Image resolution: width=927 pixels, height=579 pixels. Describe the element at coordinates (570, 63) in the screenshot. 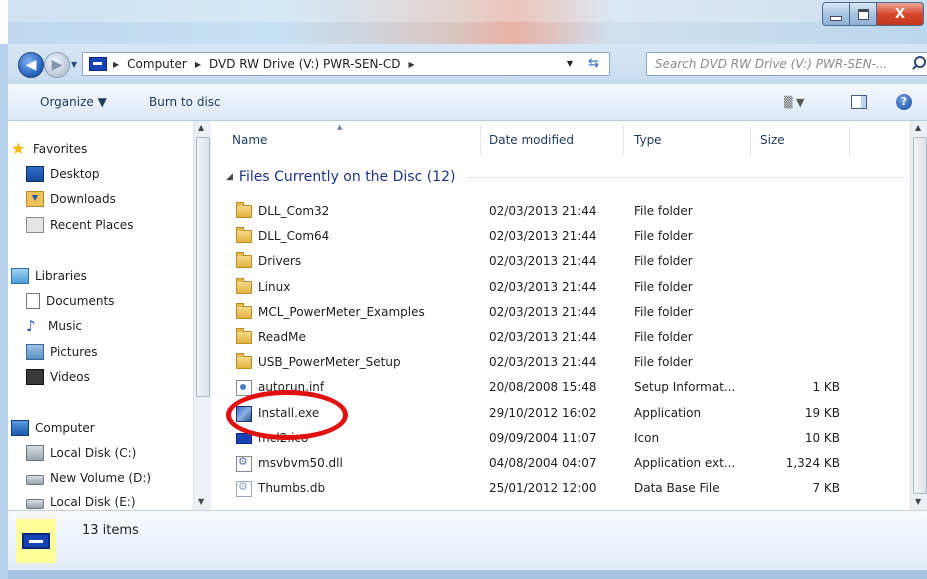

I see `address-dropdown-icon: ▼` at that location.